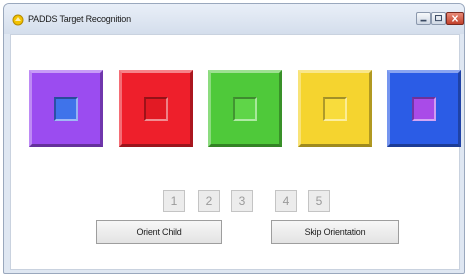 The width and height of the screenshot is (468, 277). Describe the element at coordinates (79, 19) in the screenshot. I see `window-title: PADDS Target Recognition` at that location.